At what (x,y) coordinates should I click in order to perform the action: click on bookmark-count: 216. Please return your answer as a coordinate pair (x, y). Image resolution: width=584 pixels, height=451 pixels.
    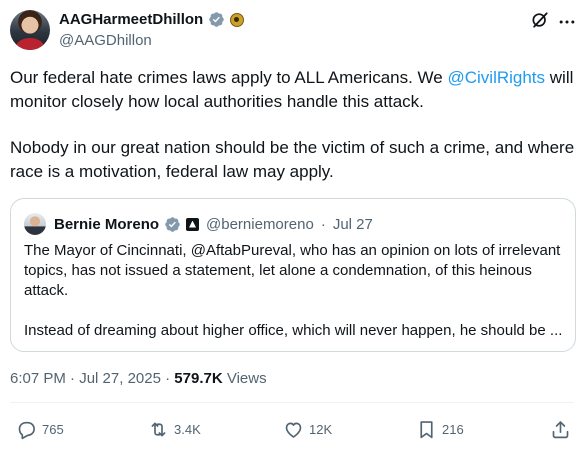
    Looking at the image, I should click on (453, 429).